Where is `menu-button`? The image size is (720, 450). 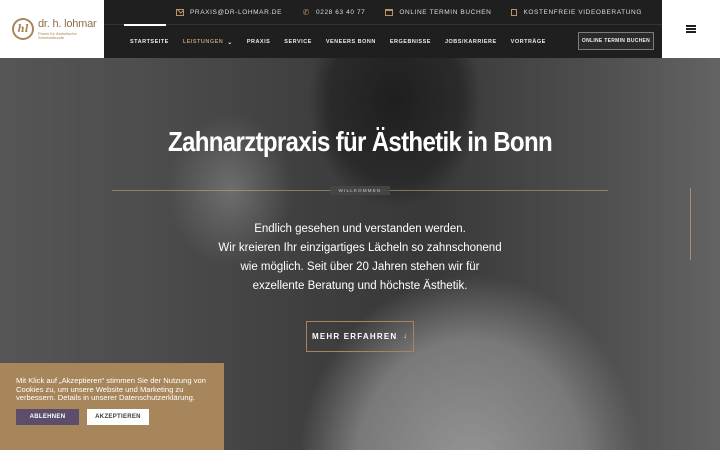
menu-button is located at coordinates (691, 29).